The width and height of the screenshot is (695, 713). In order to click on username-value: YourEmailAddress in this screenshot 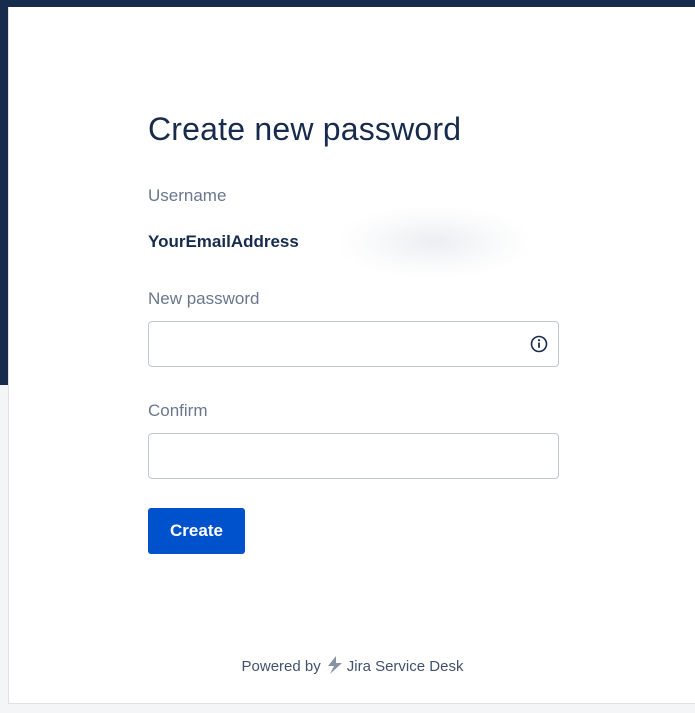, I will do `click(223, 241)`.